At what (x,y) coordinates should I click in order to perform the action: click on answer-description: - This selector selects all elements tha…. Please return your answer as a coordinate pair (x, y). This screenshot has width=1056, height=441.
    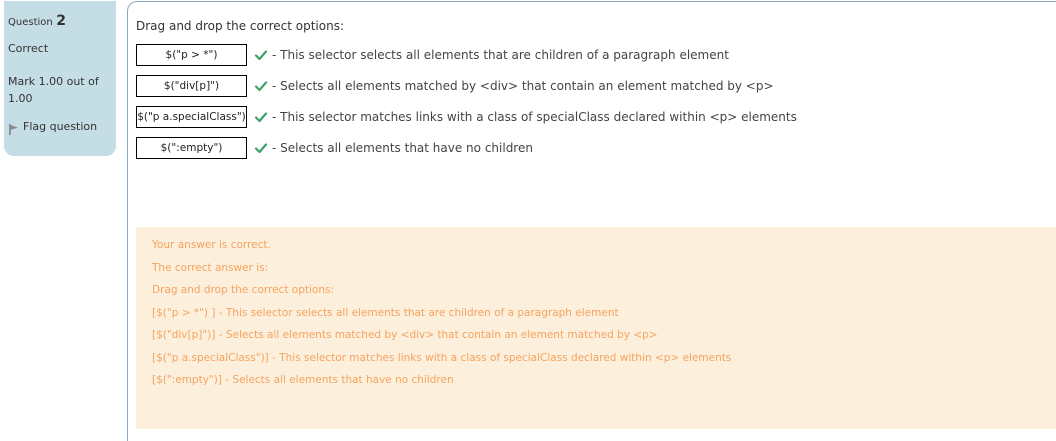
    Looking at the image, I should click on (500, 55).